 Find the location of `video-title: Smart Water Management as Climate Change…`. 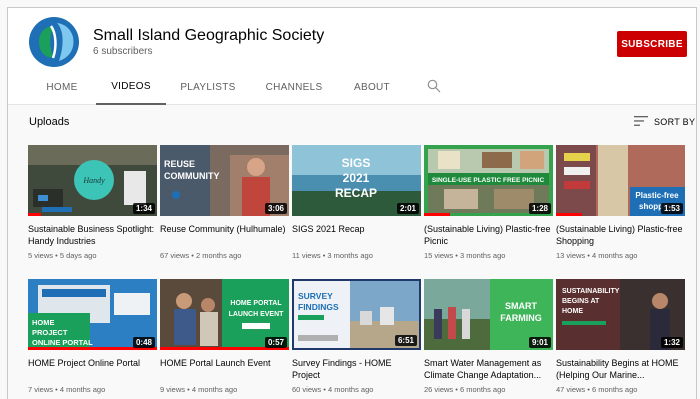

video-title: Smart Water Management as Climate Change… is located at coordinates (488, 369).